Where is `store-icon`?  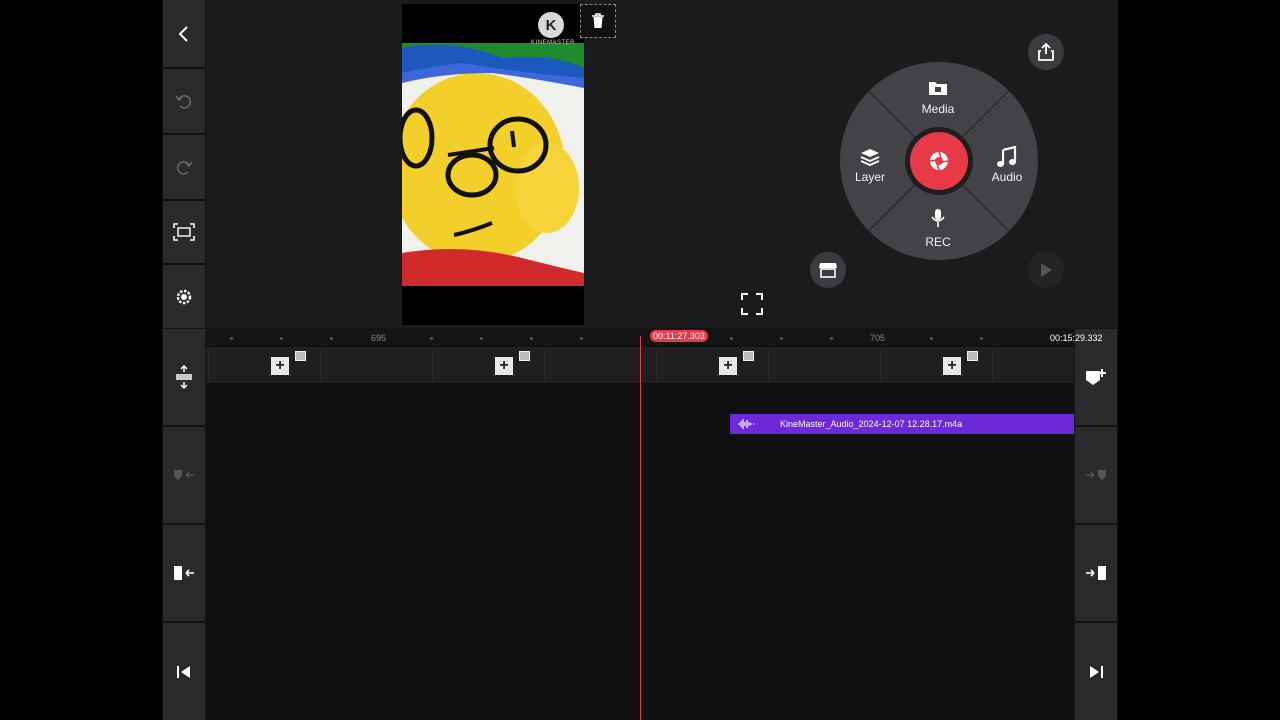
store-icon is located at coordinates (828, 270).